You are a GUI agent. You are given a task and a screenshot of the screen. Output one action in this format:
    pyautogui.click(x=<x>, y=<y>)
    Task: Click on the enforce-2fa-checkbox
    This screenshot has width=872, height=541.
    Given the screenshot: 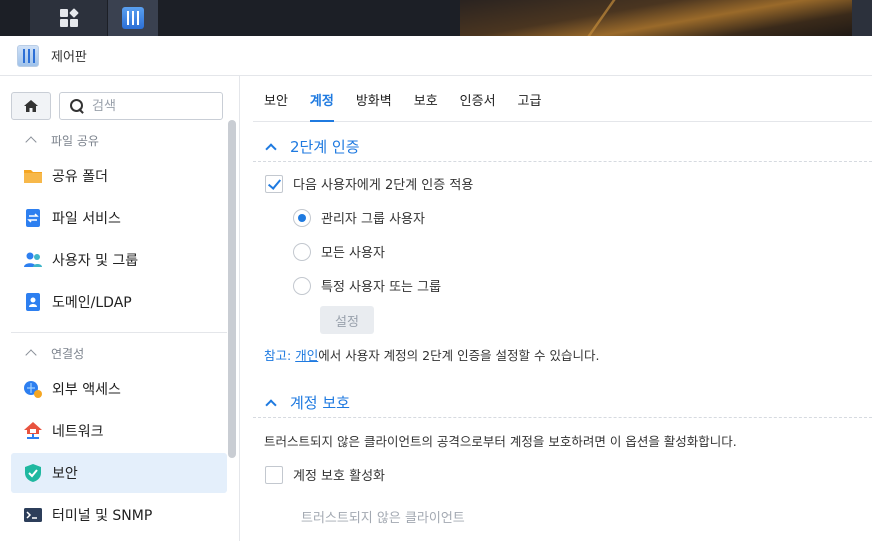 What is the action you would take?
    pyautogui.click(x=274, y=183)
    